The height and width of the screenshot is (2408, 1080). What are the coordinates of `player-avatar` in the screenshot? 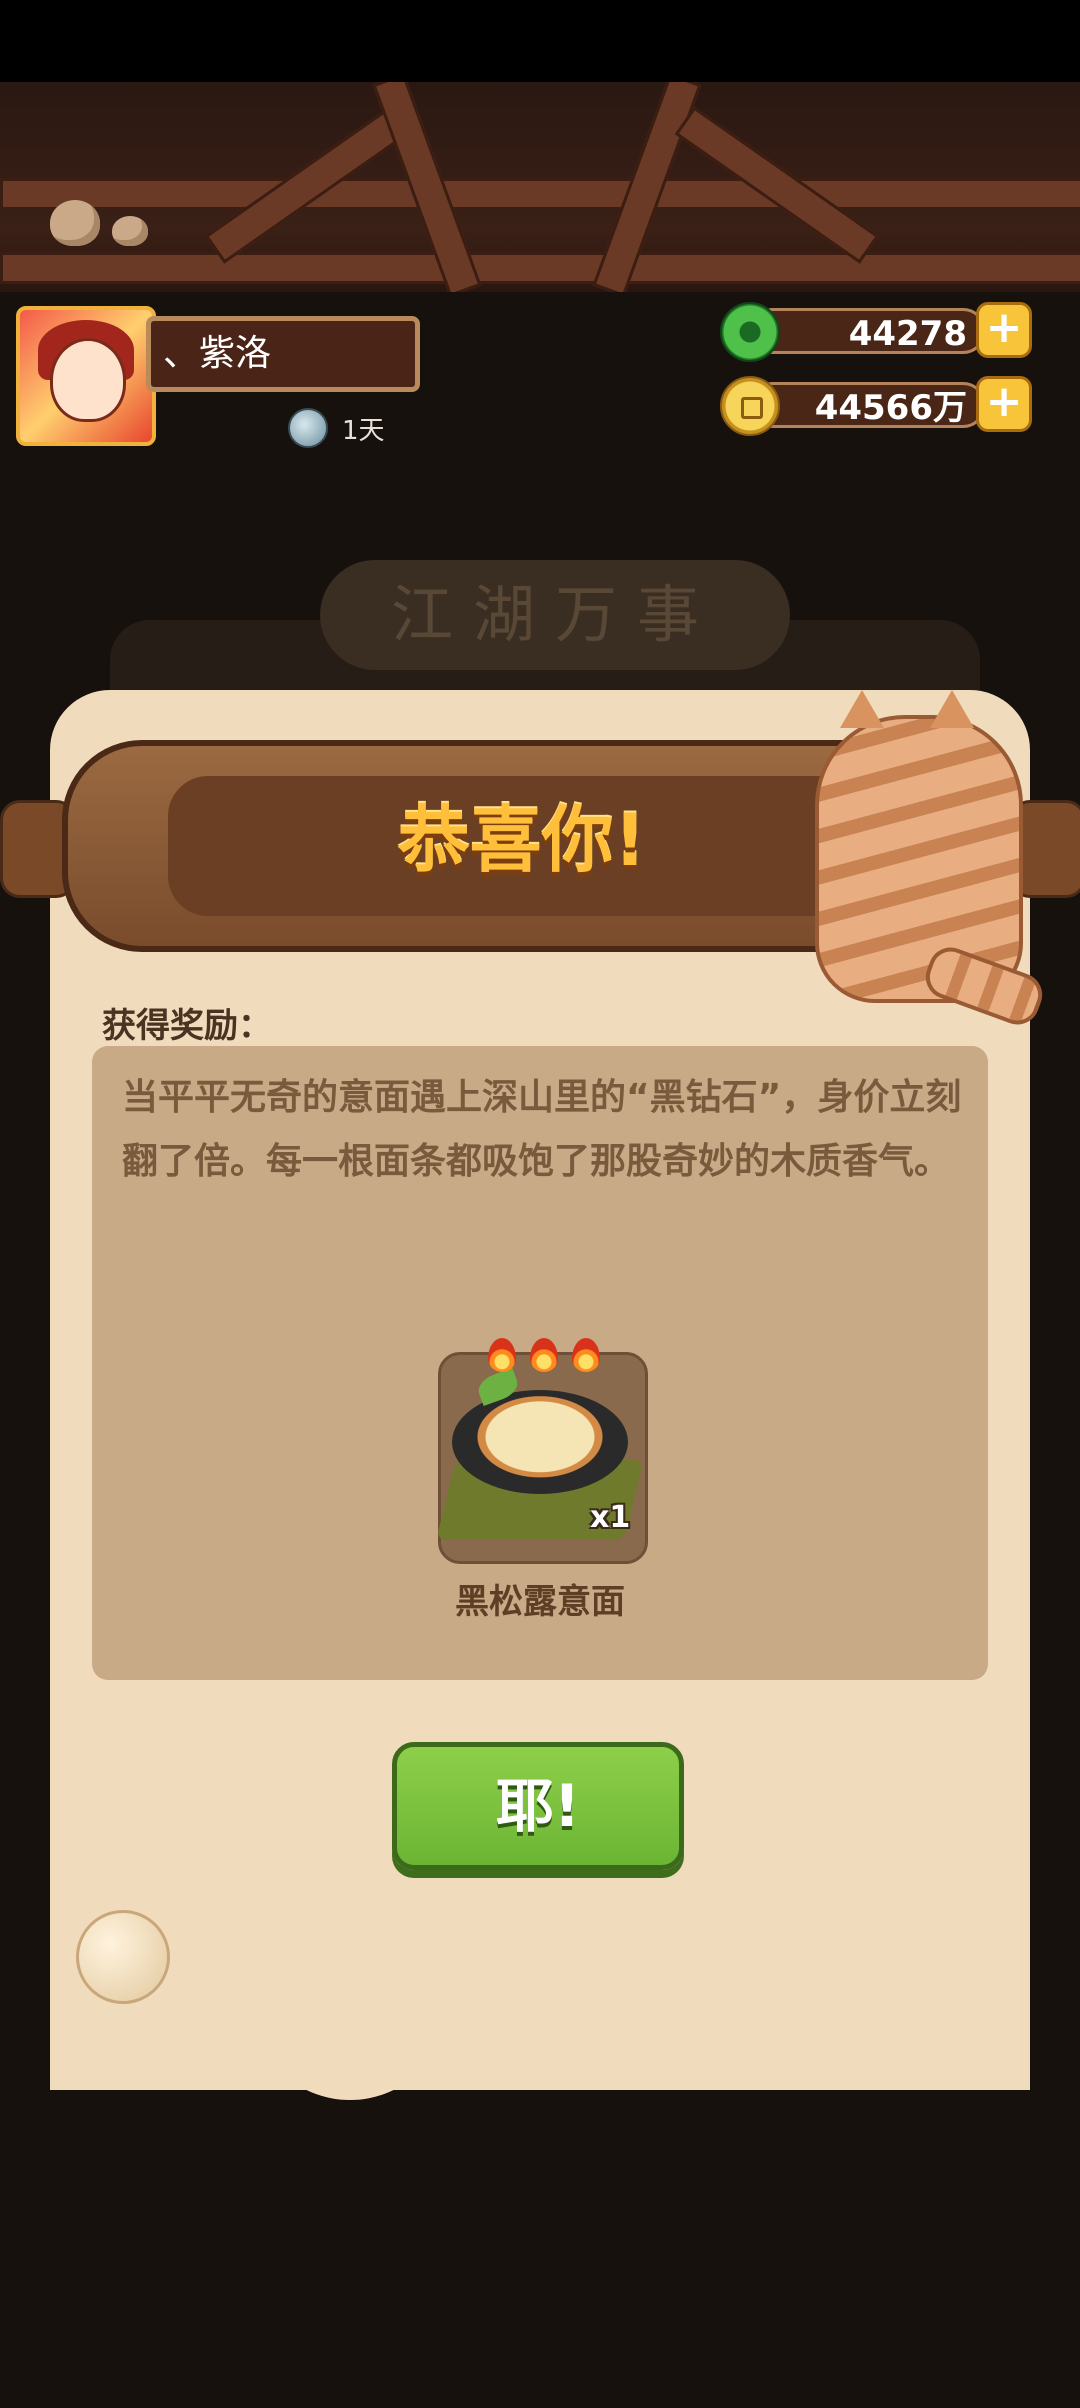 It's located at (86, 376).